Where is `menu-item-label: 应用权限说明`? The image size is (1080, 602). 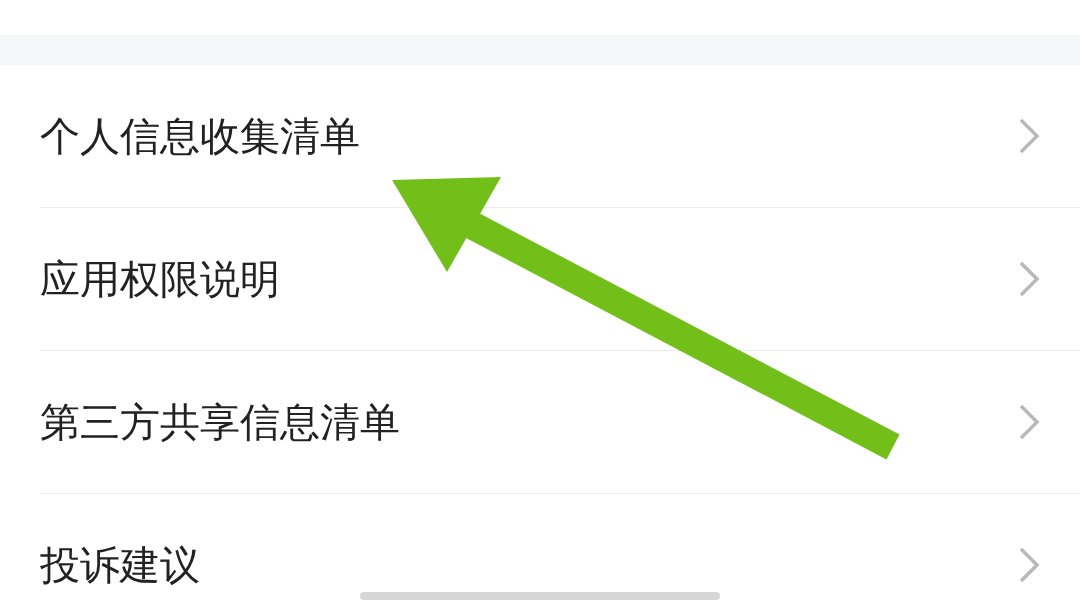
menu-item-label: 应用权限说明 is located at coordinates (160, 279).